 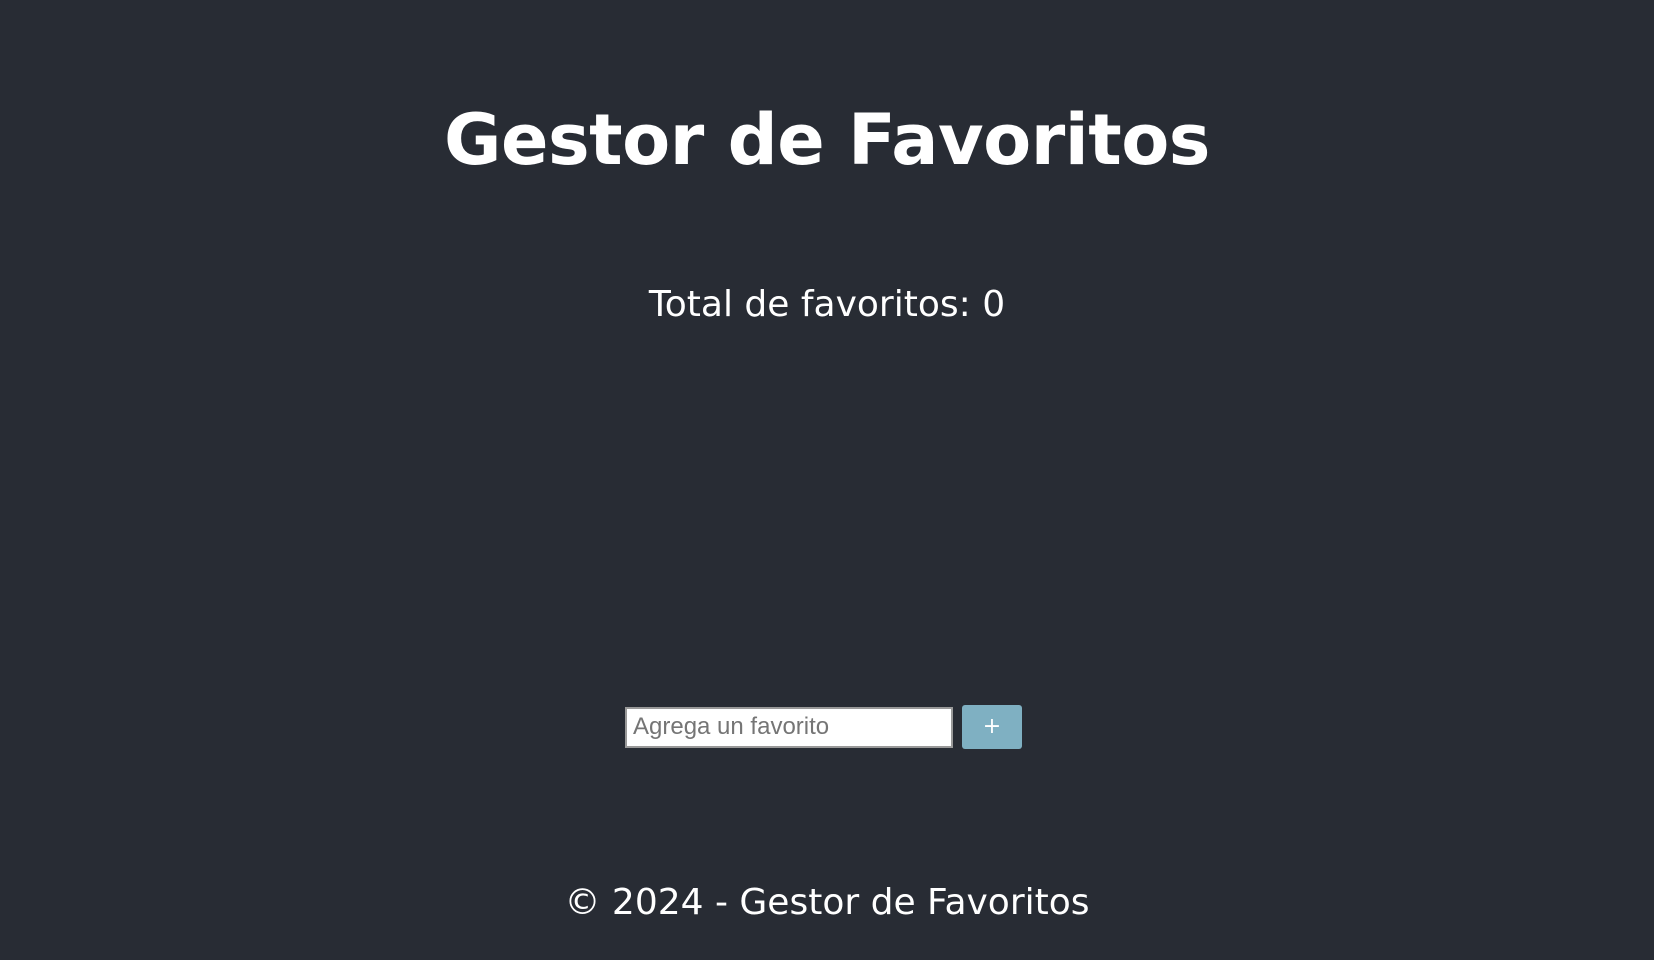 What do you see at coordinates (789, 727) in the screenshot?
I see `favorite-input` at bounding box center [789, 727].